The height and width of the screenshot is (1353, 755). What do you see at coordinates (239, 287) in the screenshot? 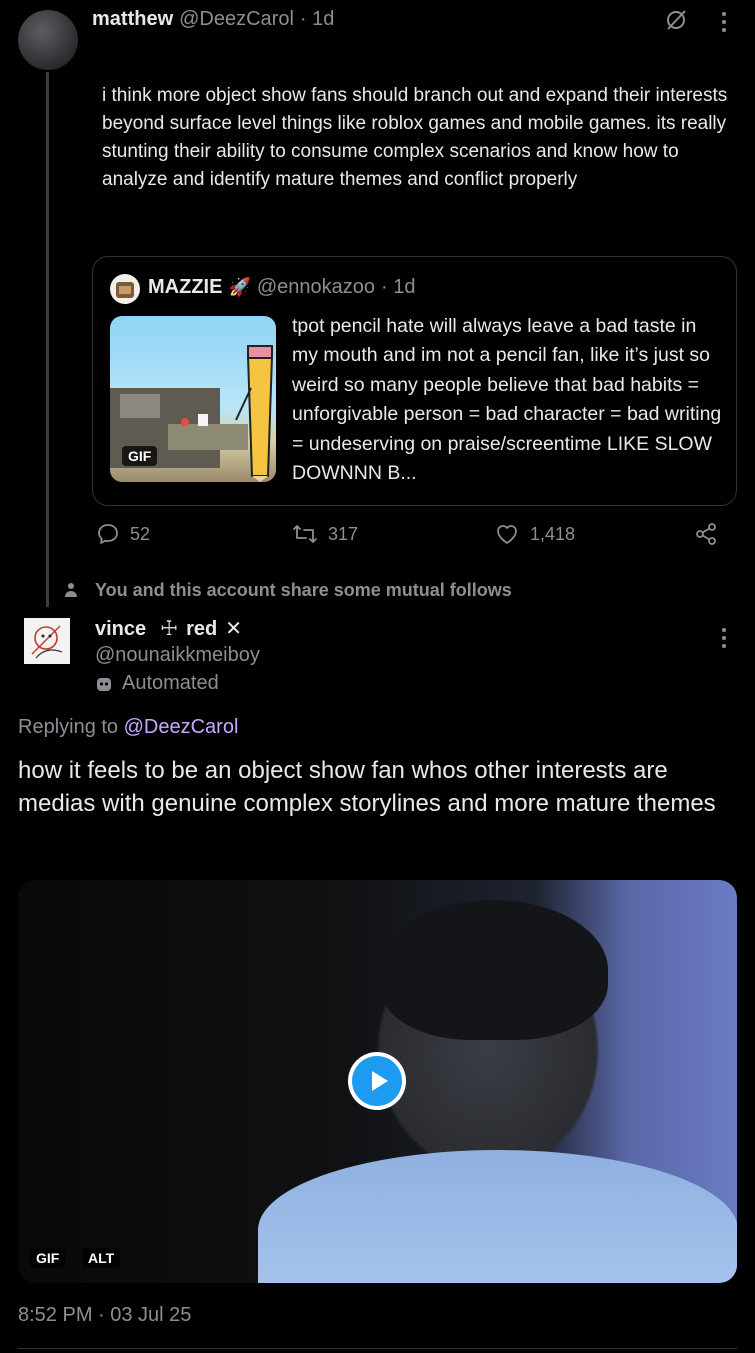
I see `quote-author-emoji: 🚀` at bounding box center [239, 287].